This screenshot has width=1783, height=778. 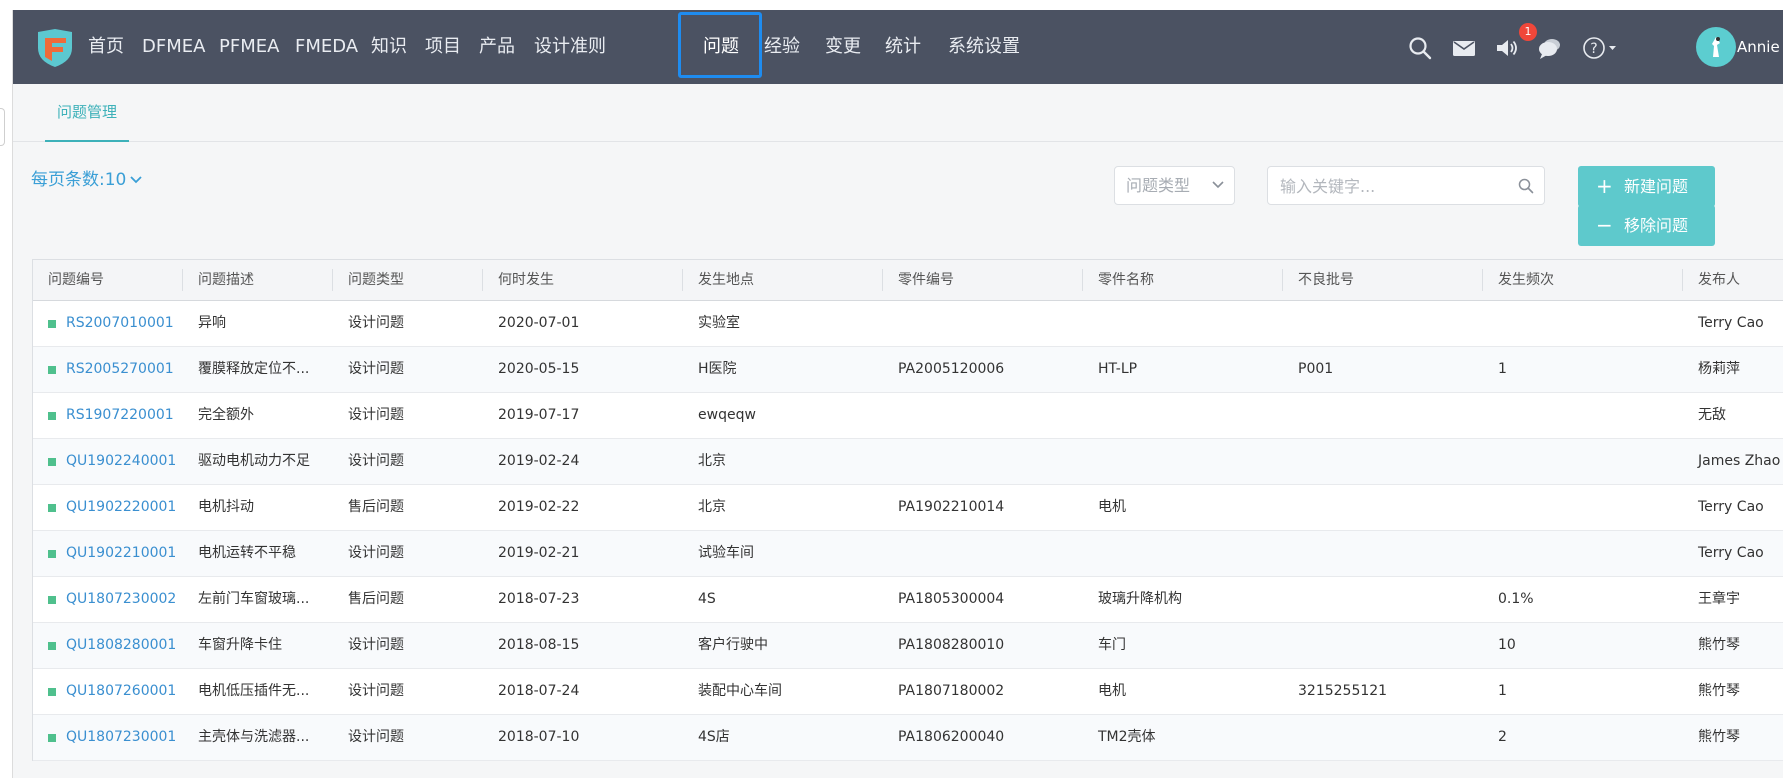 What do you see at coordinates (740, 691) in the screenshot?
I see `cell-location: 装配中心车间` at bounding box center [740, 691].